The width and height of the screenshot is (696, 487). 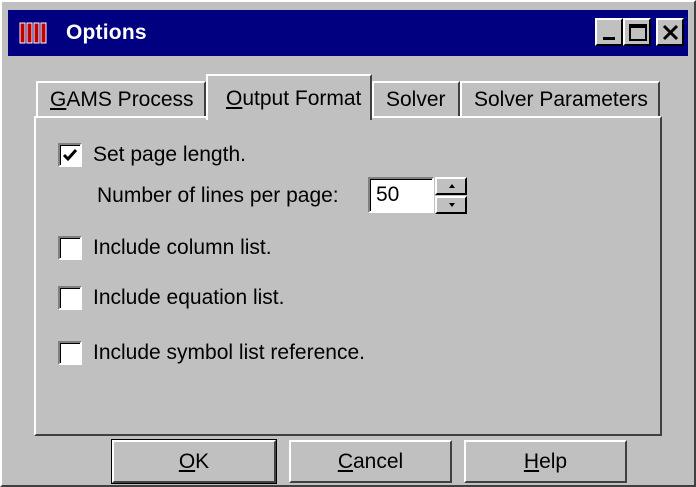 What do you see at coordinates (345, 461) in the screenshot?
I see `cancel-mnemonic: C` at bounding box center [345, 461].